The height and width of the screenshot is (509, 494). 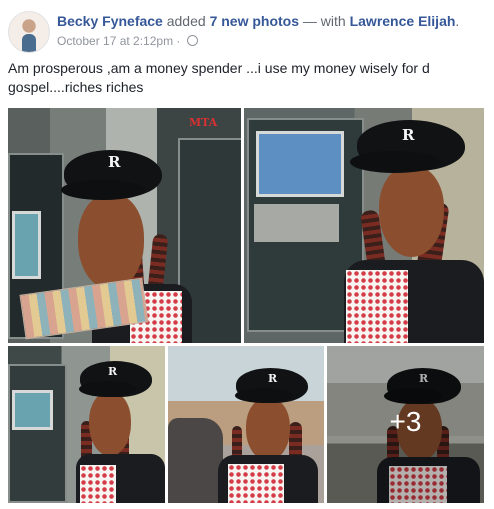 What do you see at coordinates (403, 21) in the screenshot?
I see `tagged-person-link: Lawrence Elijah` at bounding box center [403, 21].